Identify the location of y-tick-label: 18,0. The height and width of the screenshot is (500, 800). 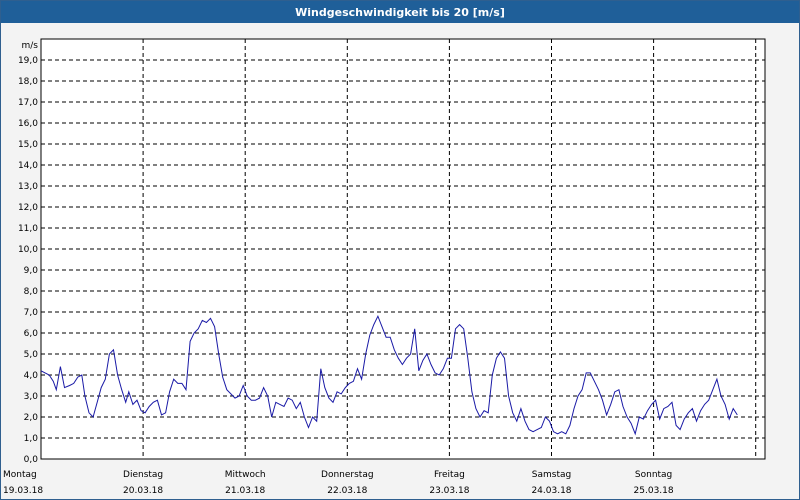
(28, 82).